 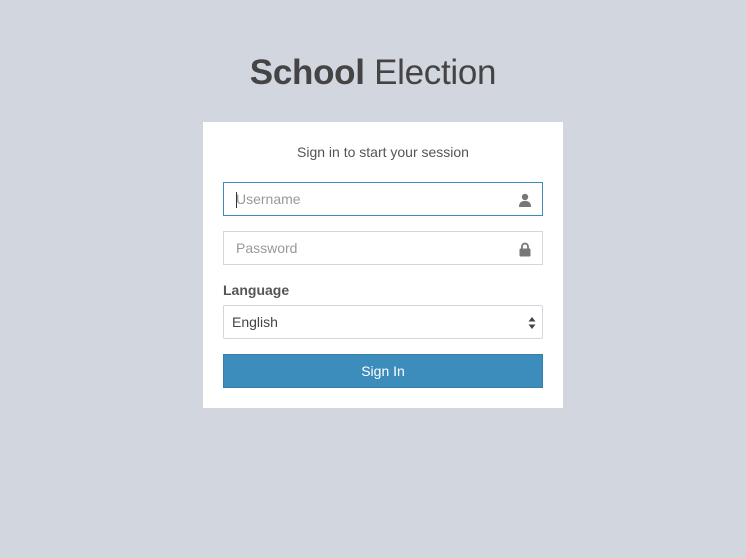 I want to click on app-logo: School Election, so click(x=373, y=73).